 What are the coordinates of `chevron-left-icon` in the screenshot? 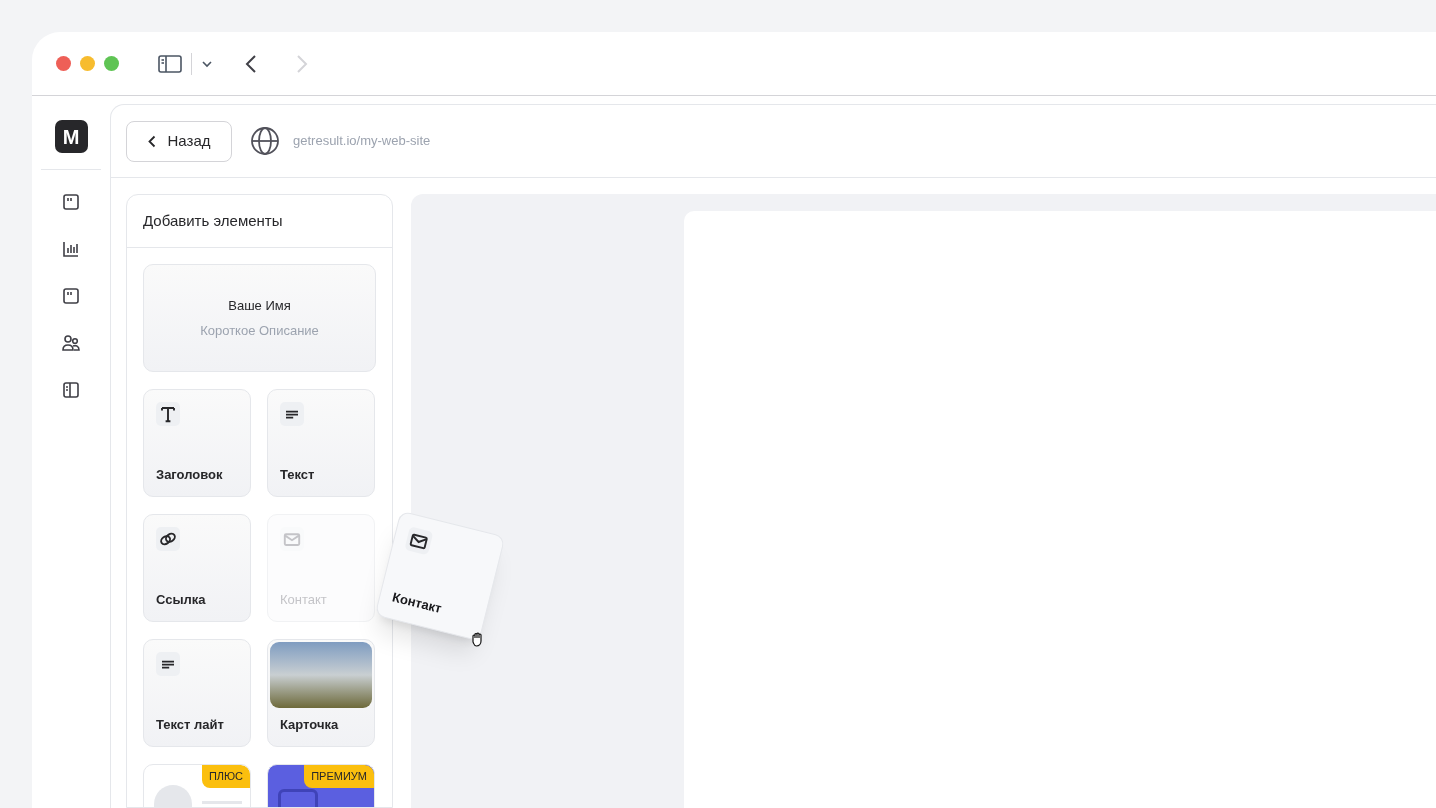 It's located at (151, 141).